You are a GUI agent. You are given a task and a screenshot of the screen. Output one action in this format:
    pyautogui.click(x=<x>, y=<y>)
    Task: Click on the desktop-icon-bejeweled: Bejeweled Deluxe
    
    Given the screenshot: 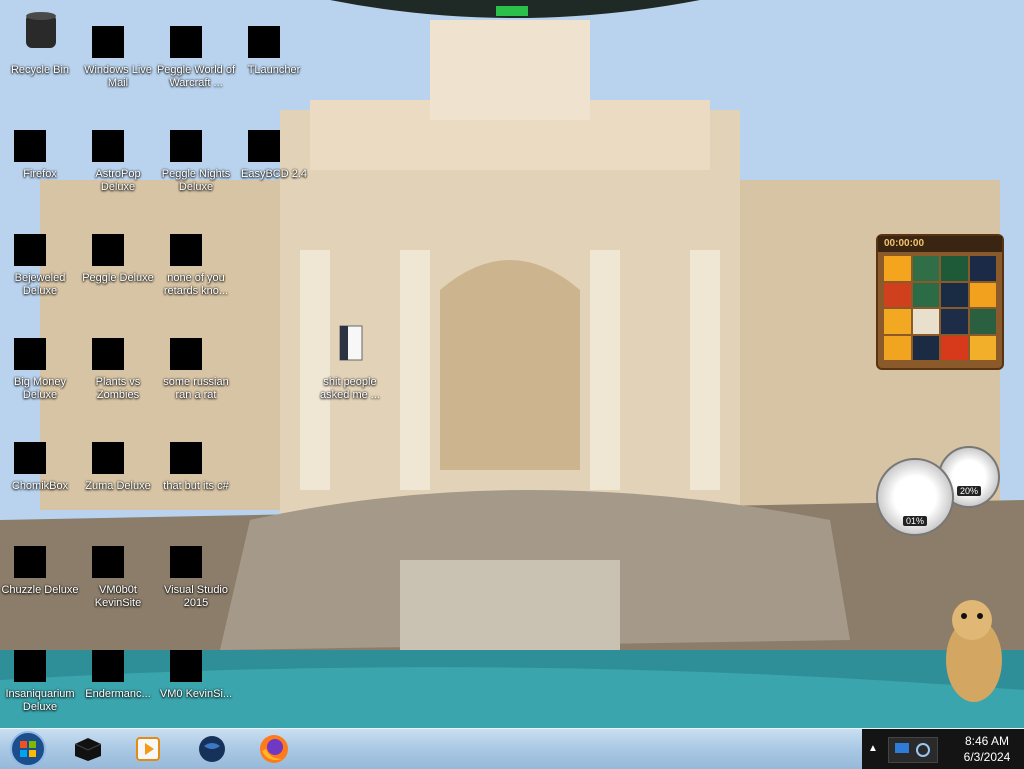 What is the action you would take?
    pyautogui.click(x=40, y=264)
    